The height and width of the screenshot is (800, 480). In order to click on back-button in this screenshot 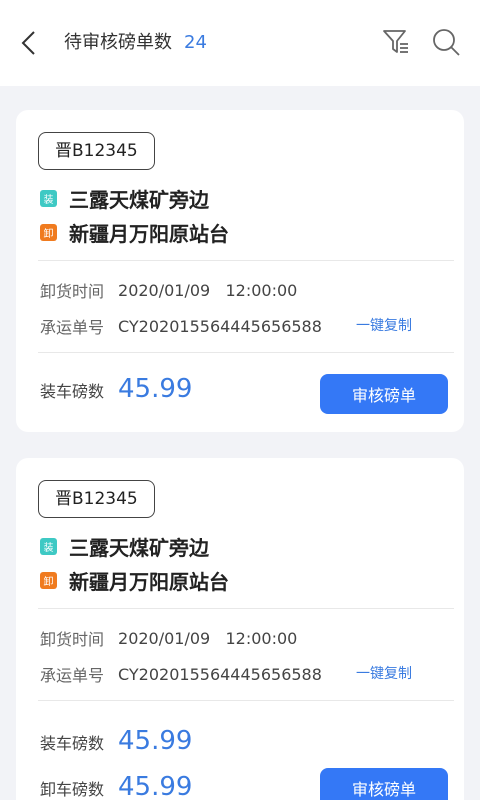, I will do `click(28, 43)`.